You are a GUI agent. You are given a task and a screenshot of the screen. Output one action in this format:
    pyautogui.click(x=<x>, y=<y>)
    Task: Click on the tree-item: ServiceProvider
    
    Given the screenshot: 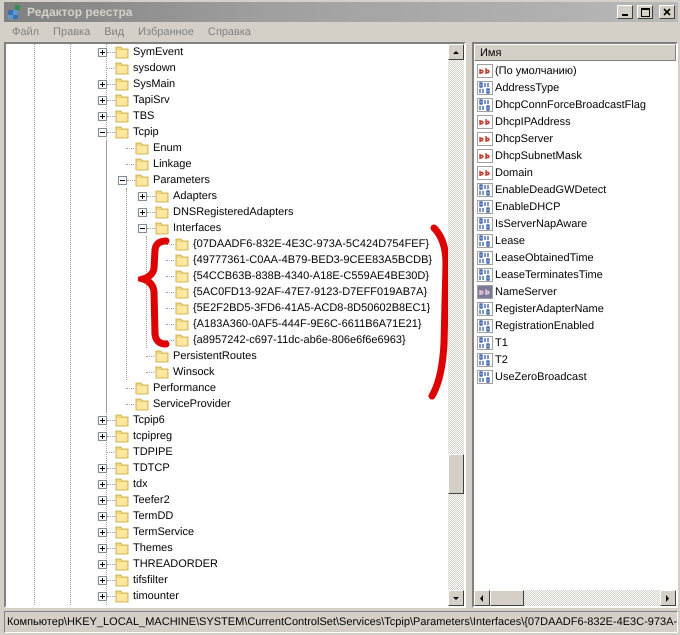 What is the action you would take?
    pyautogui.click(x=192, y=404)
    